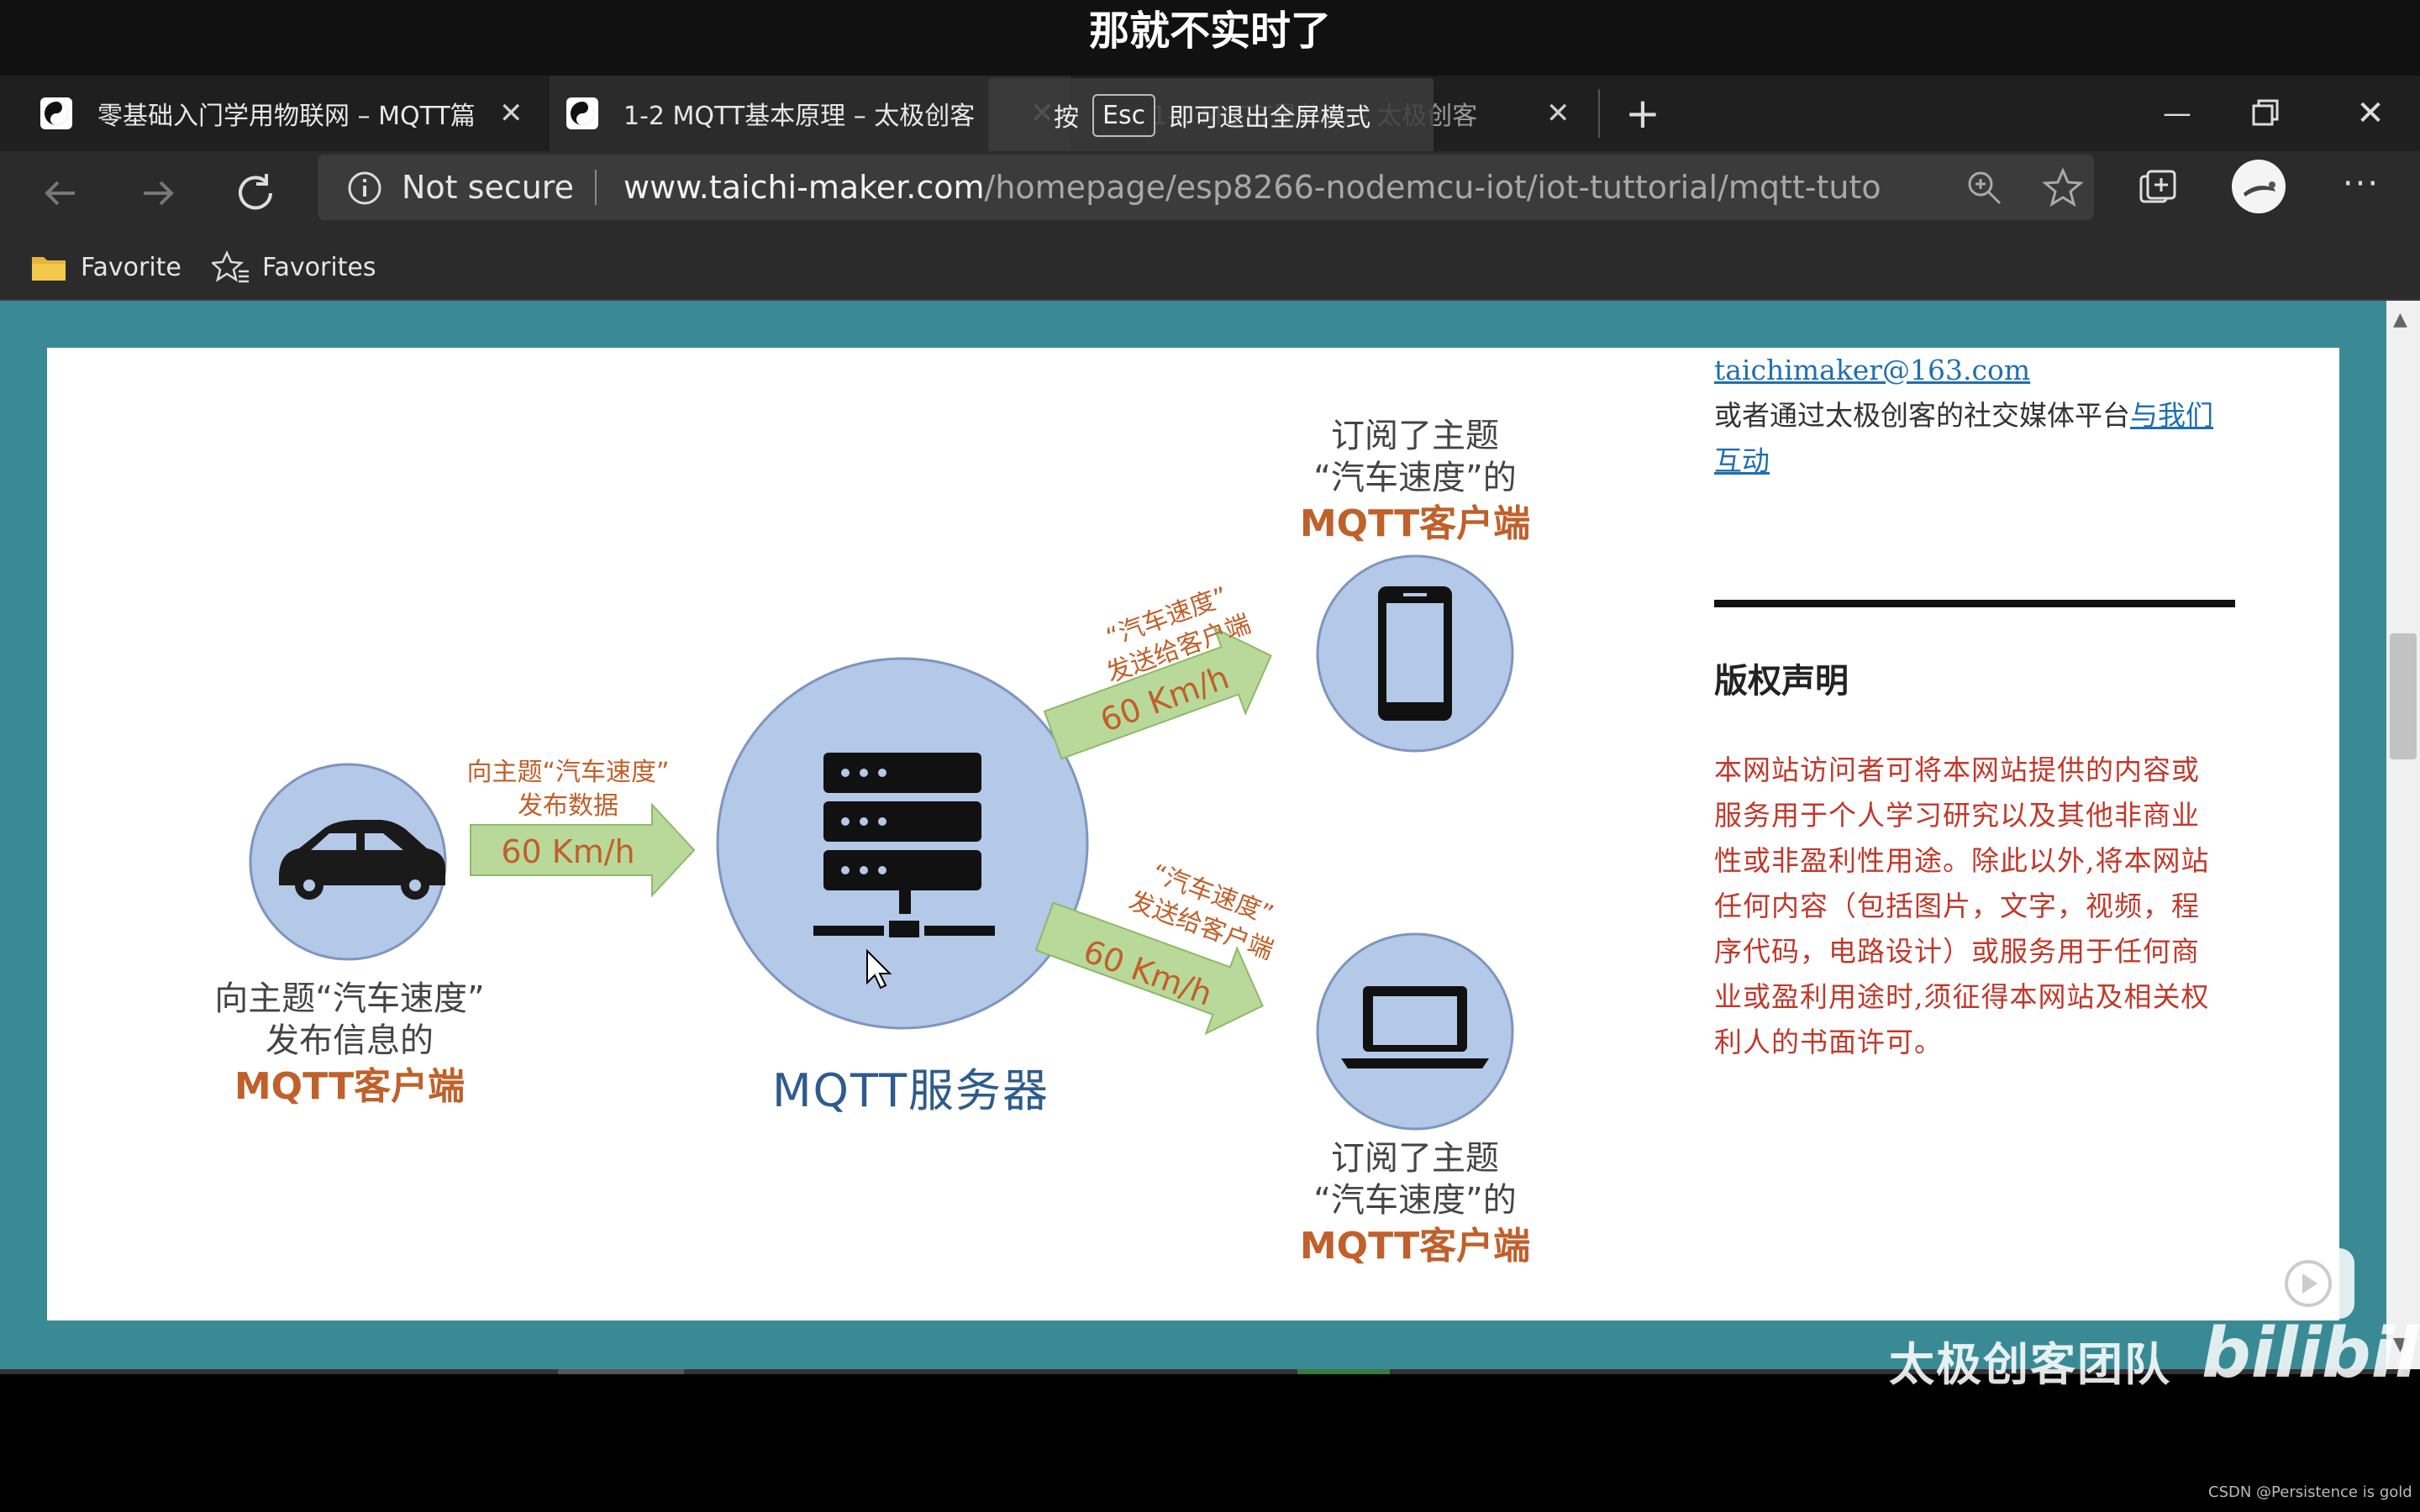 Image resolution: width=2420 pixels, height=1512 pixels. What do you see at coordinates (2400, 319) in the screenshot?
I see `scroll-up-icon: ▲` at bounding box center [2400, 319].